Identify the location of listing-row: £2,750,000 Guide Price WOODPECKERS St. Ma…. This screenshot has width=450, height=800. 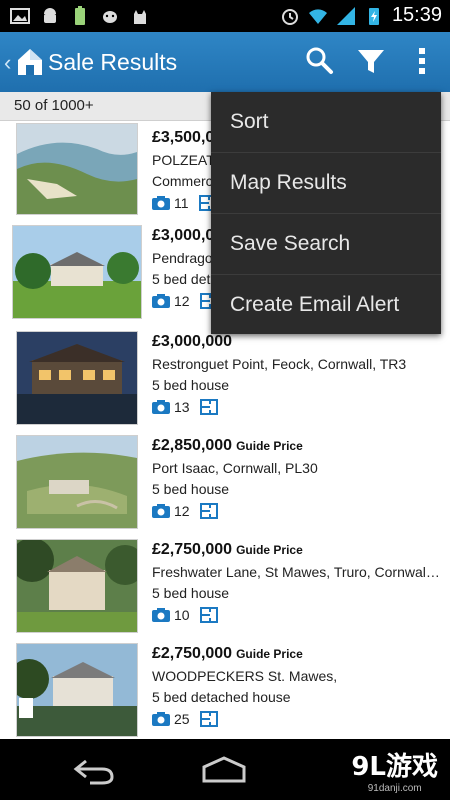
(225, 688).